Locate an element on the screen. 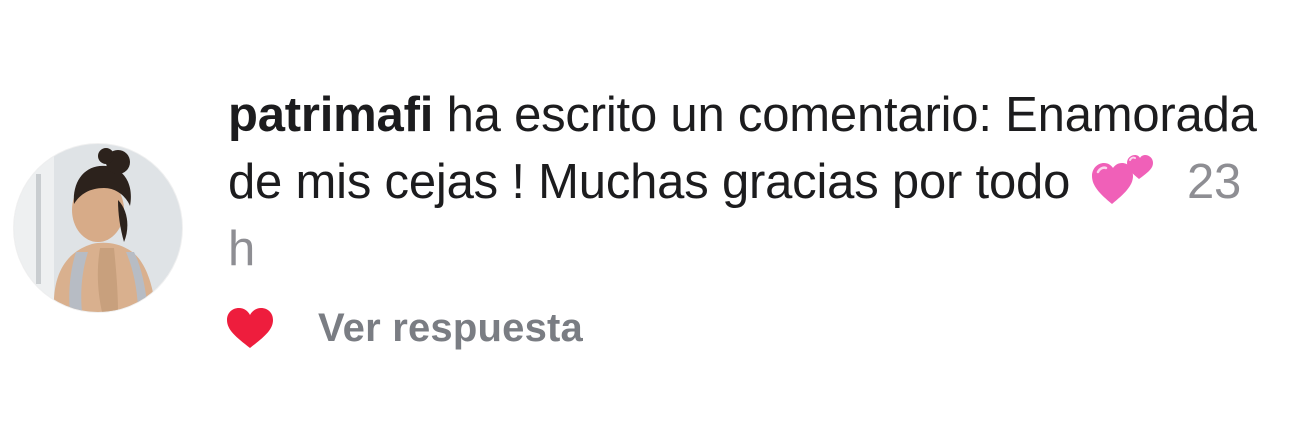 This screenshot has height=448, width=1290. view-replies-button: Ver respuesta is located at coordinates (450, 328).